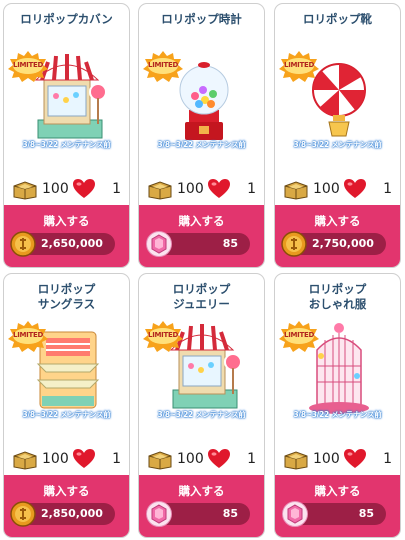  I want to click on item-title: ロリポップ おしゃれ服, so click(337, 296).